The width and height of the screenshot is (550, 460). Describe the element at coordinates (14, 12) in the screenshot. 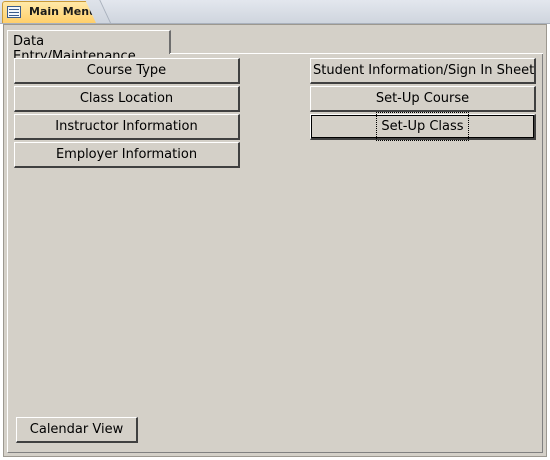

I see `form-icon` at that location.